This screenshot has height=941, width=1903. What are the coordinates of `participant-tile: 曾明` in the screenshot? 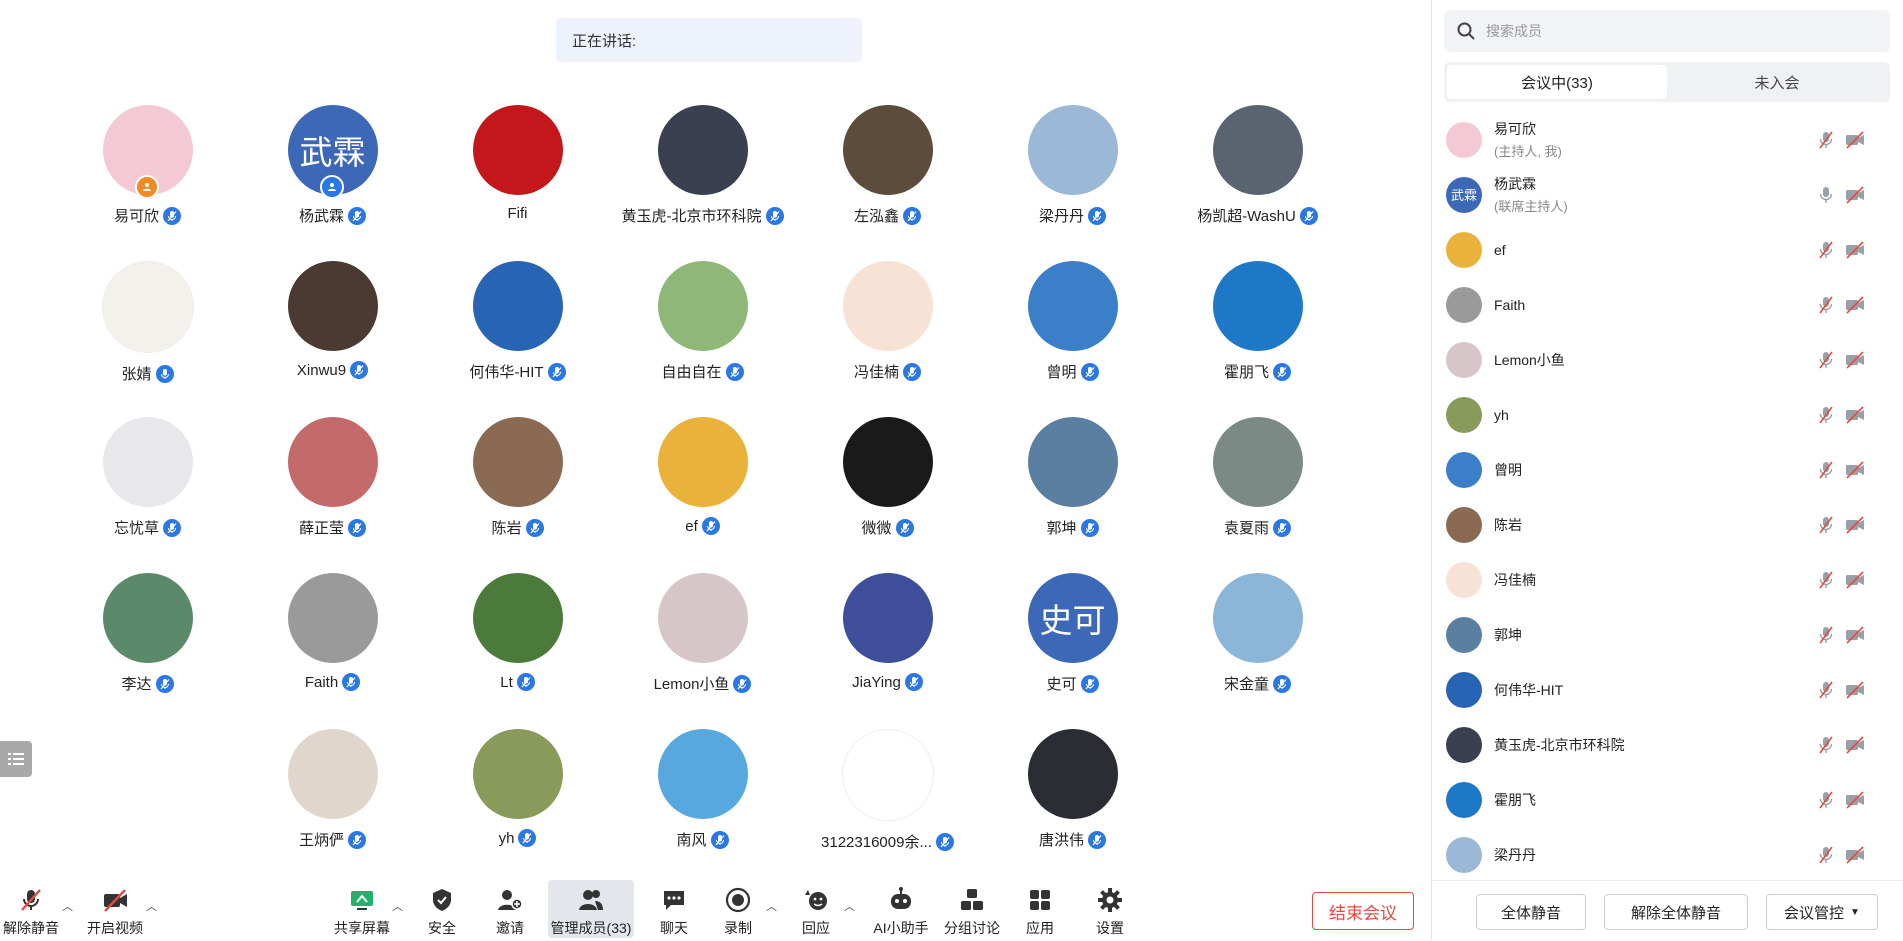 It's located at (1072, 339).